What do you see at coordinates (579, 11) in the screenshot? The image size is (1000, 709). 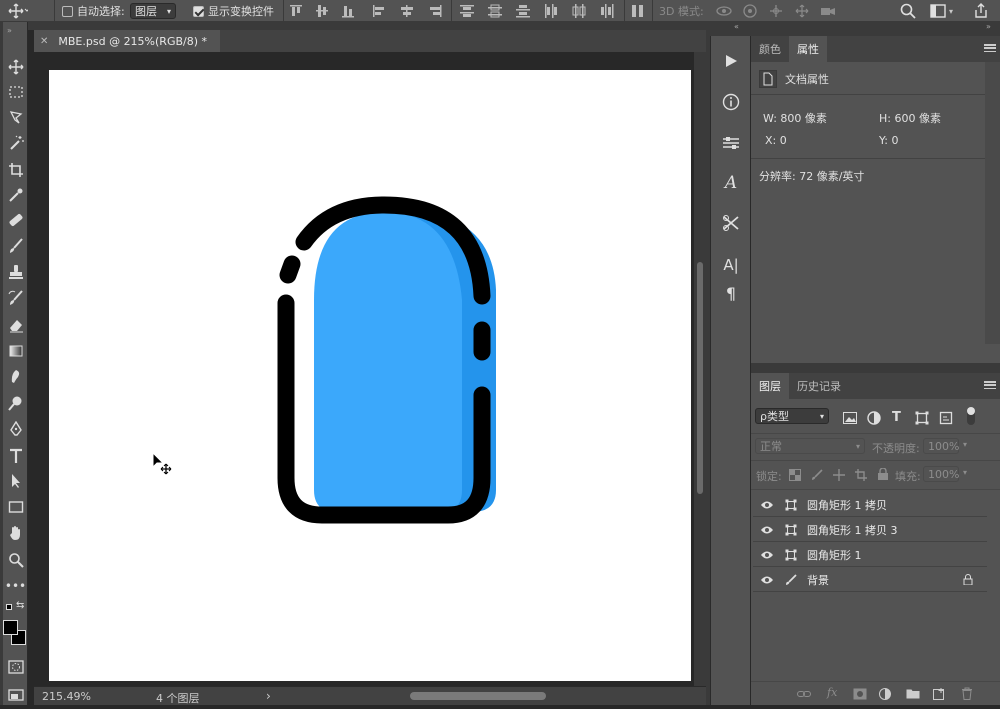 I see `distribute-hcenter-icon` at bounding box center [579, 11].